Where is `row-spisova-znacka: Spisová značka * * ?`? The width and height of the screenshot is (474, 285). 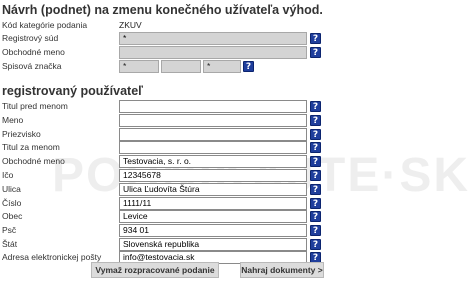
row-spisova-znacka: Spisová značka * * ? is located at coordinates (237, 67).